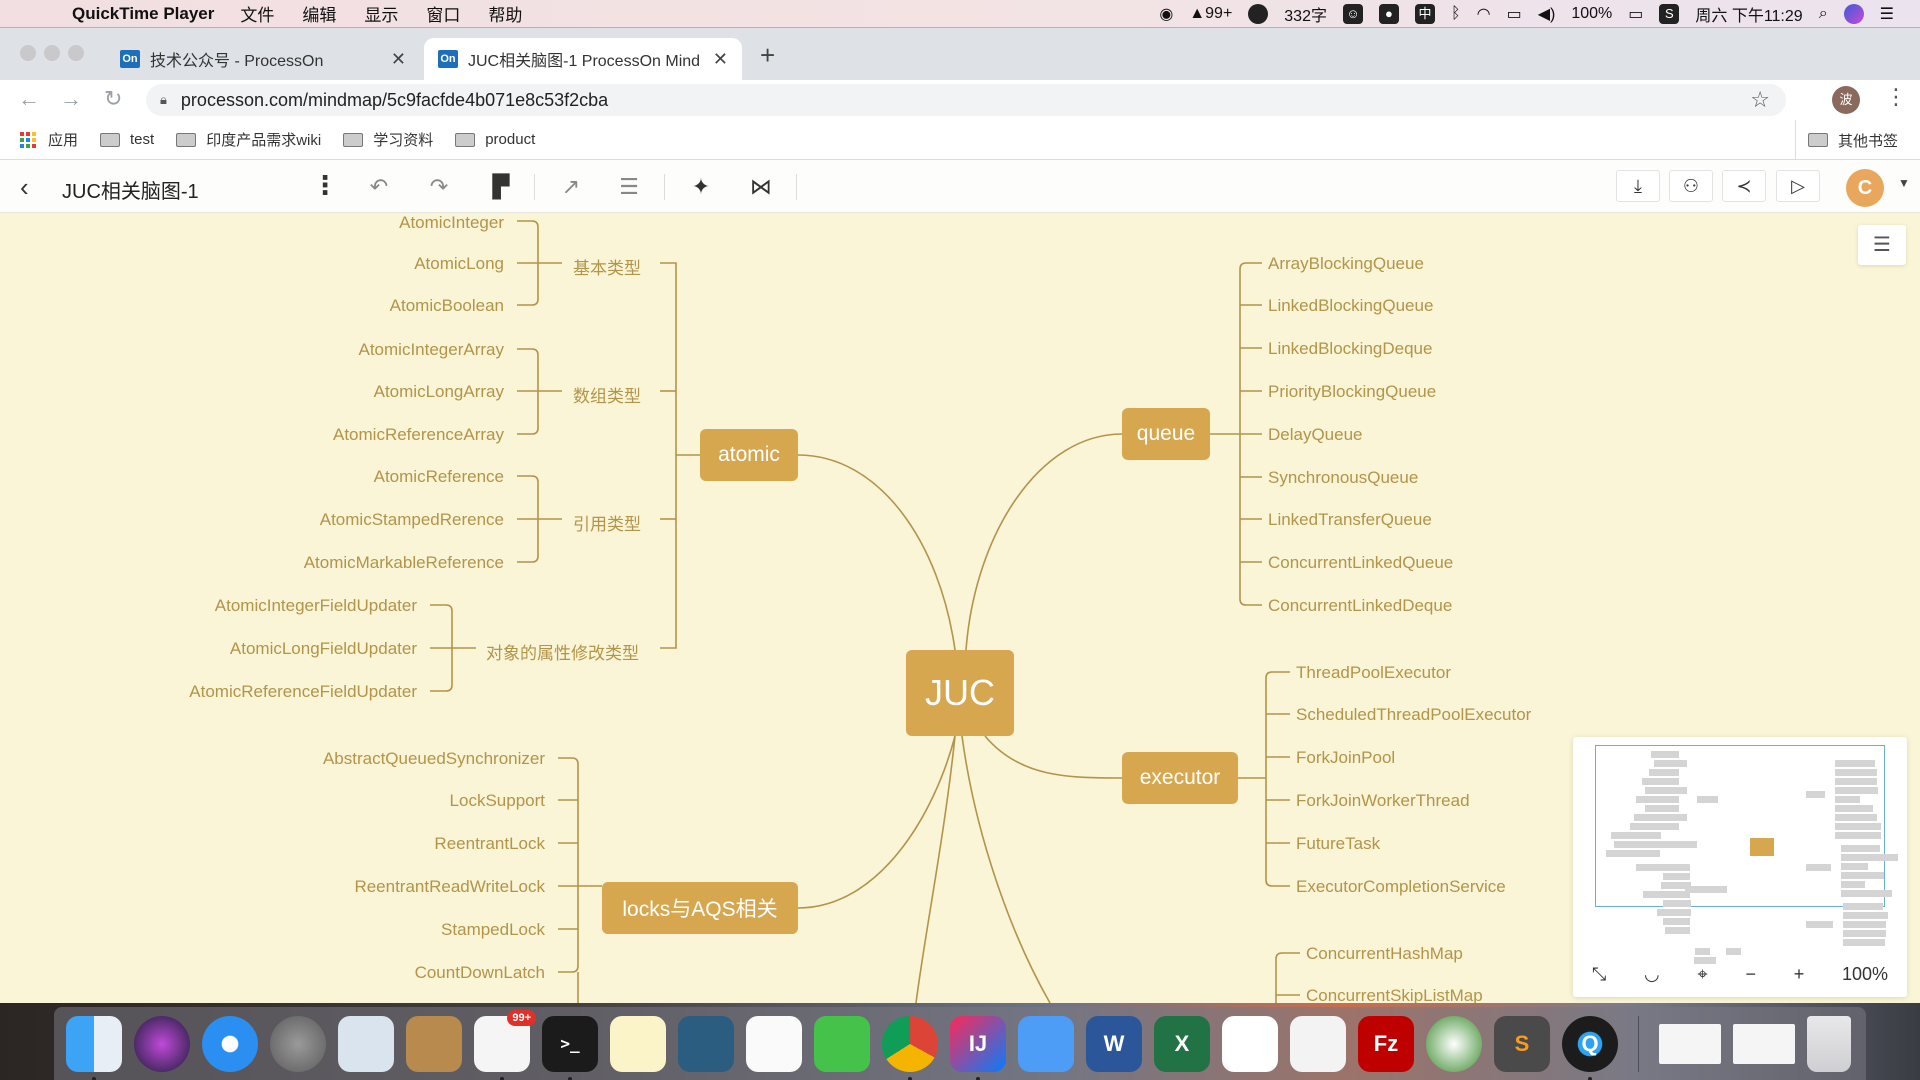  Describe the element at coordinates (263, 59) in the screenshot. I see `browser-tab: On 技术公众号 - ProcessOn ✕` at that location.